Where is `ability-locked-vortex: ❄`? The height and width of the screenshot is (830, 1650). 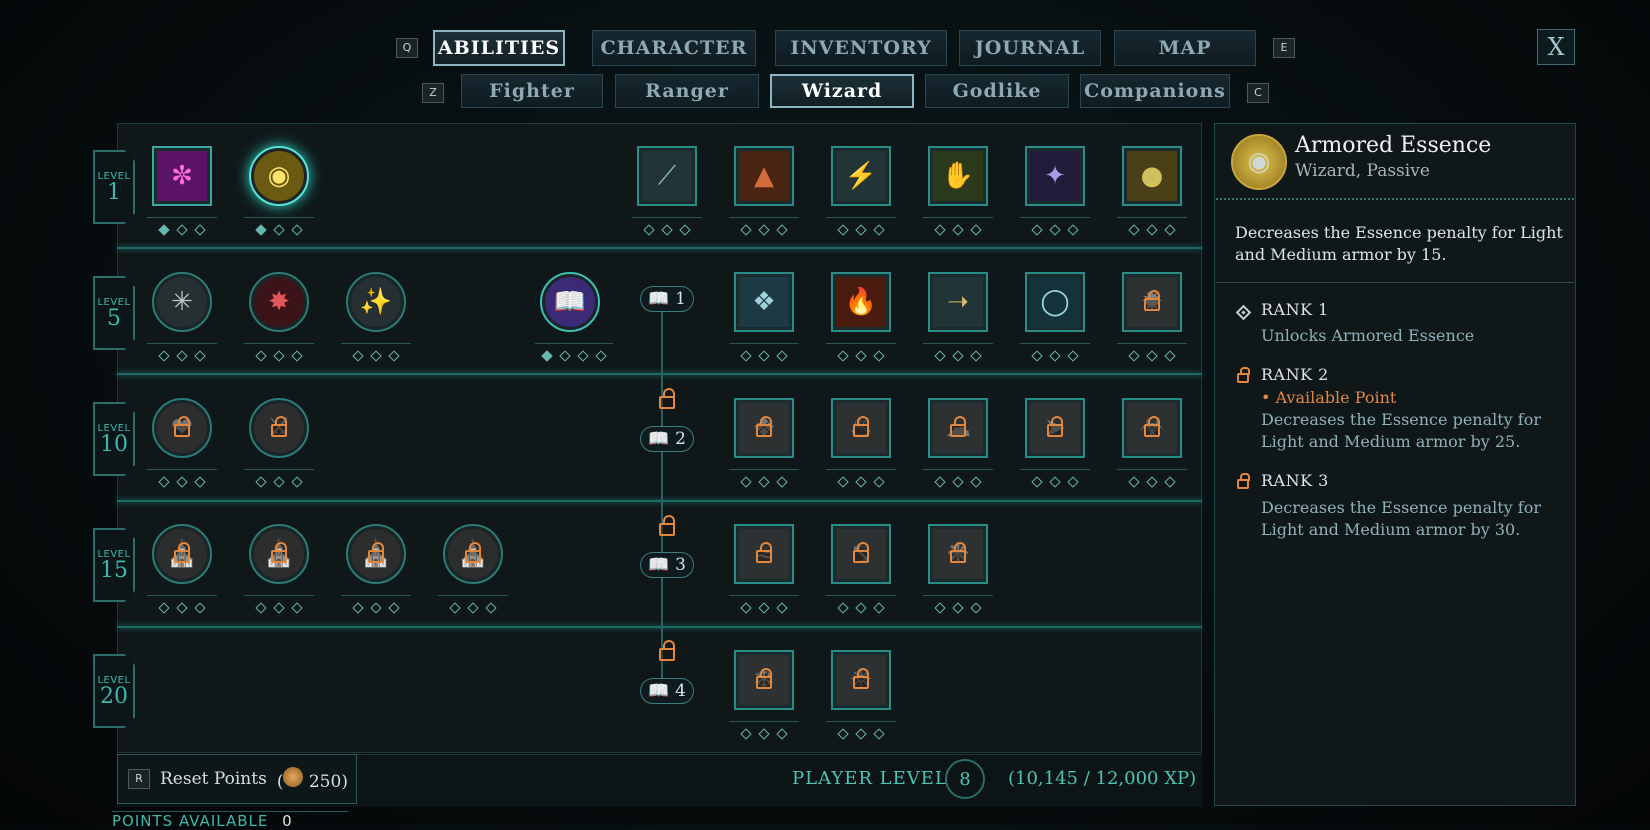 ability-locked-vortex: ❄ is located at coordinates (764, 680).